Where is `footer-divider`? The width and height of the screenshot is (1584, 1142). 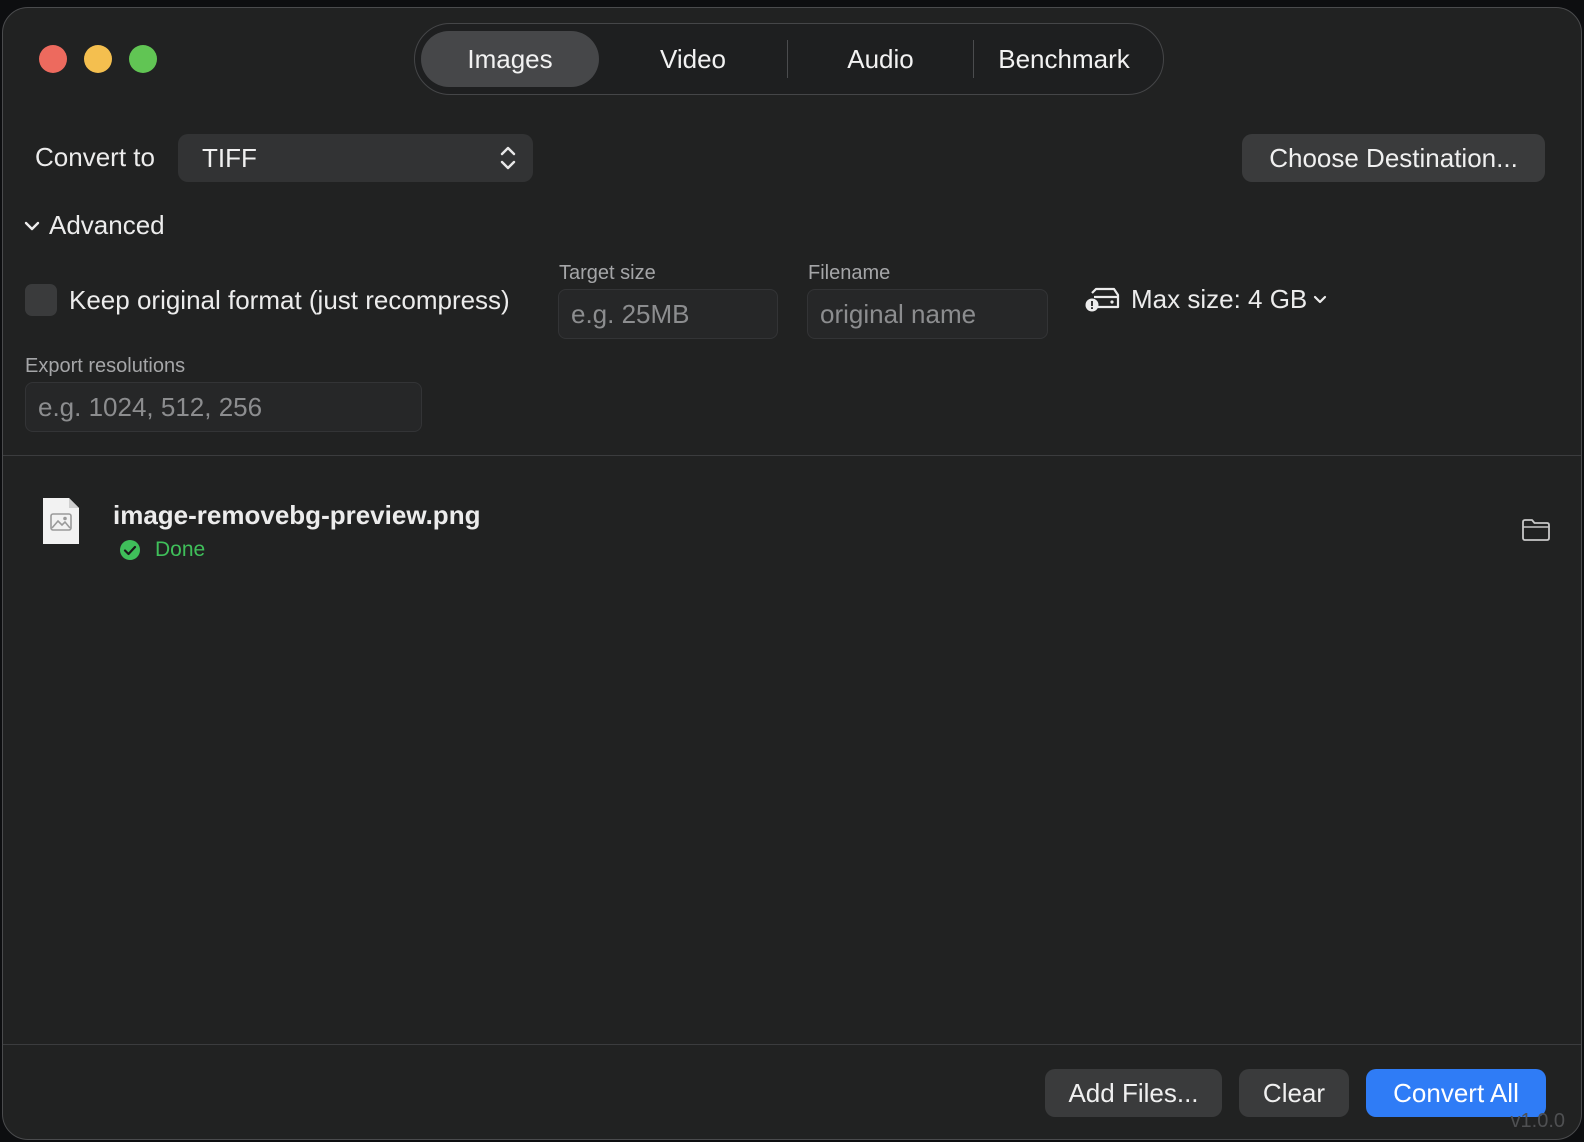
footer-divider is located at coordinates (792, 1044).